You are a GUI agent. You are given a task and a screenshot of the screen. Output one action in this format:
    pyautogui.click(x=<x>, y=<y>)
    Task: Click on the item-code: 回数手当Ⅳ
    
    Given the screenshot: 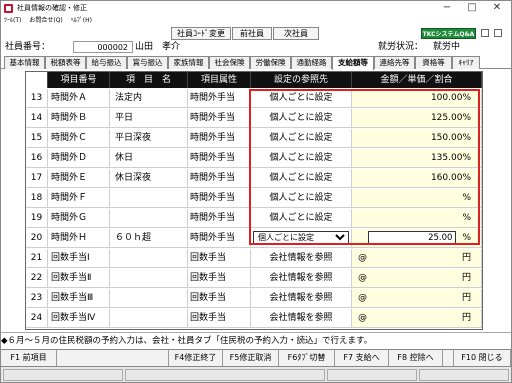 What is the action you would take?
    pyautogui.click(x=79, y=318)
    